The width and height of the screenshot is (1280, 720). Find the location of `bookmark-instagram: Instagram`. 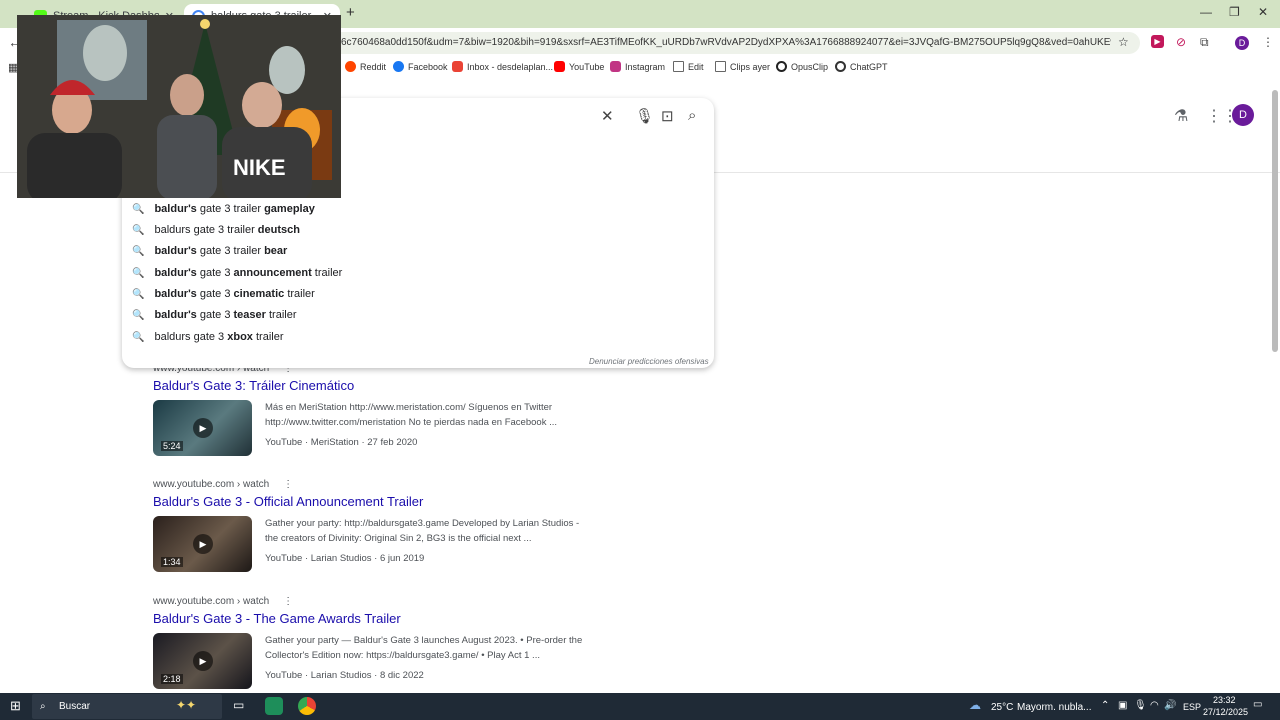

bookmark-instagram: Instagram is located at coordinates (637, 66).